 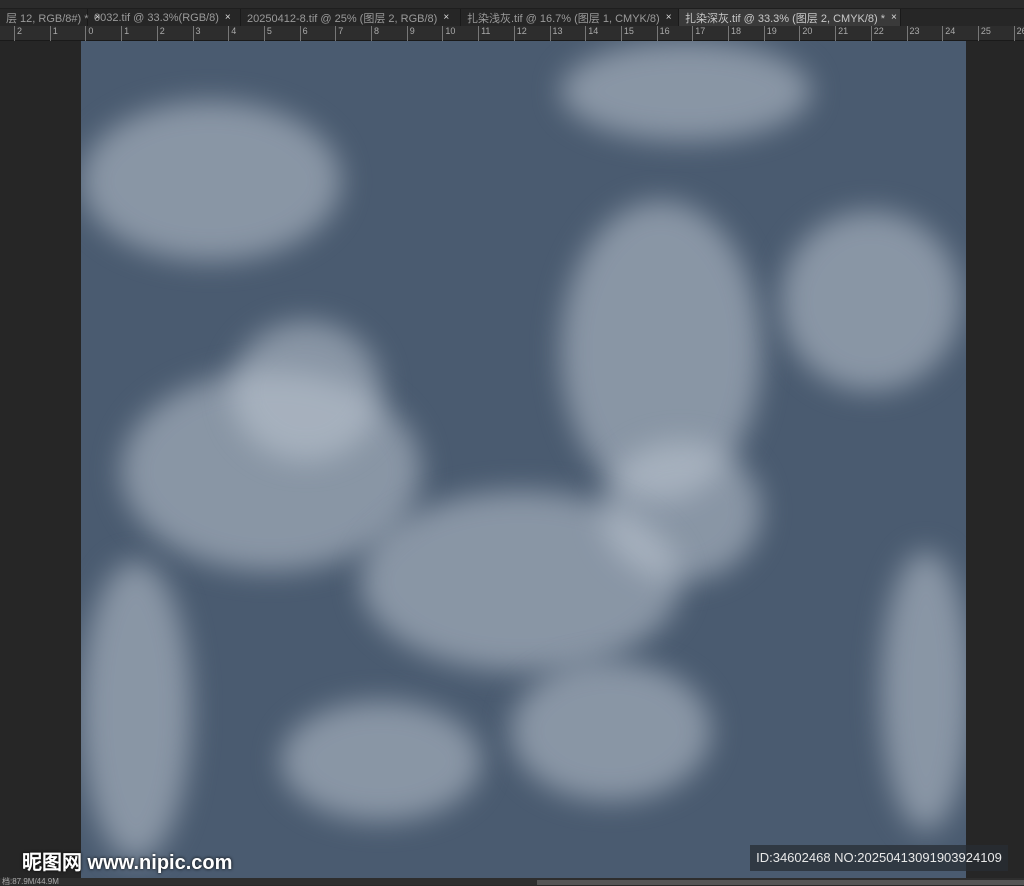 I want to click on document-tab: 20250412-8.tif @ 25% (图层 2, RGB/8) ×, so click(x=351, y=17).